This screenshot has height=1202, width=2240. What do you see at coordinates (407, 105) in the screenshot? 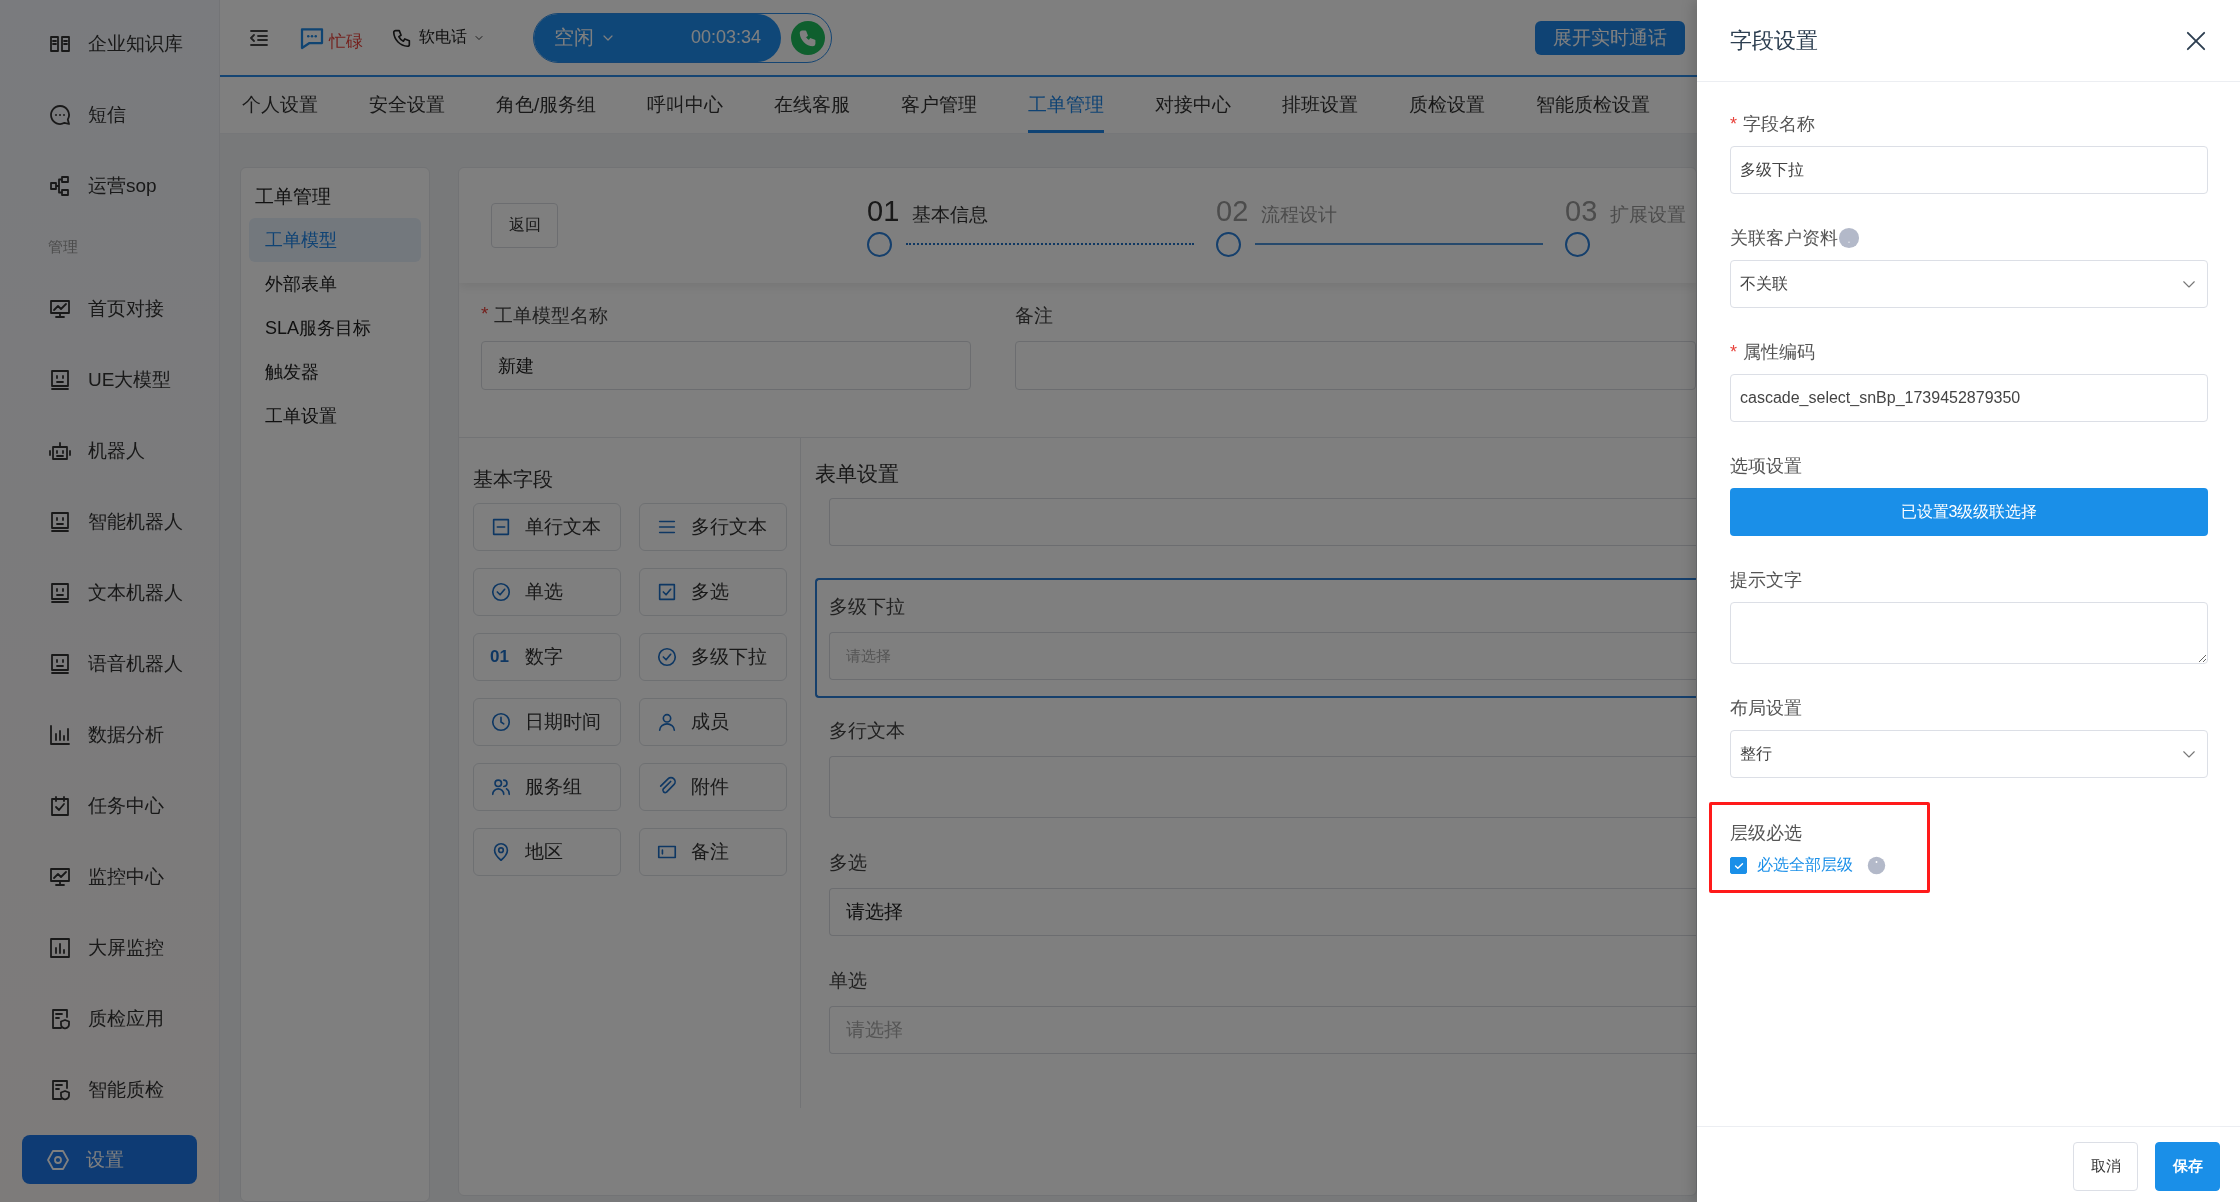
I see `tab: 安全设置` at bounding box center [407, 105].